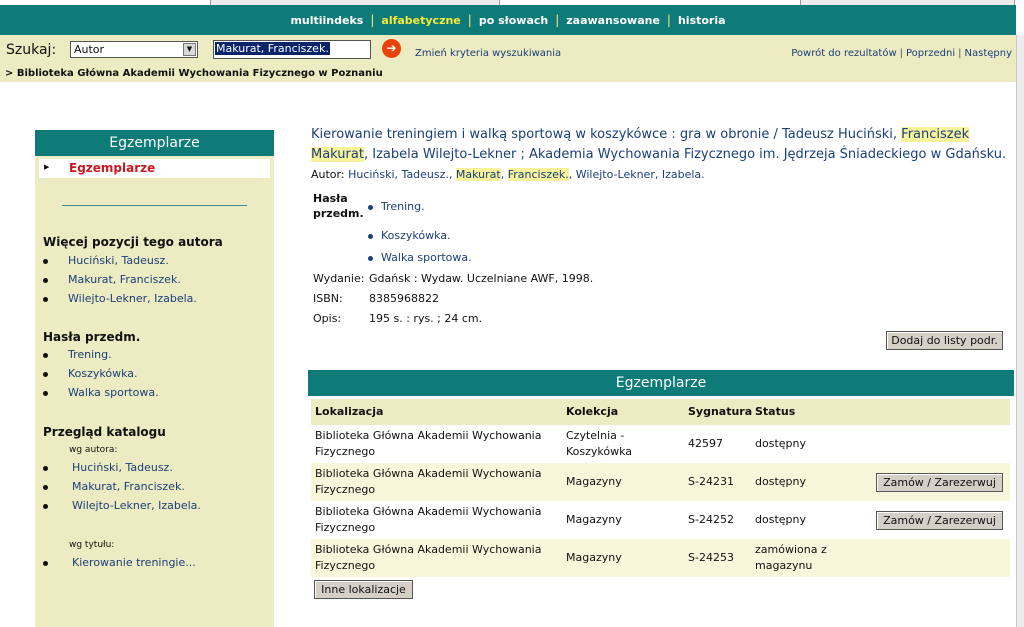 The height and width of the screenshot is (627, 1024). What do you see at coordinates (101, 392) in the screenshot?
I see `sidebar-subject-link: Walka sportowa.` at bounding box center [101, 392].